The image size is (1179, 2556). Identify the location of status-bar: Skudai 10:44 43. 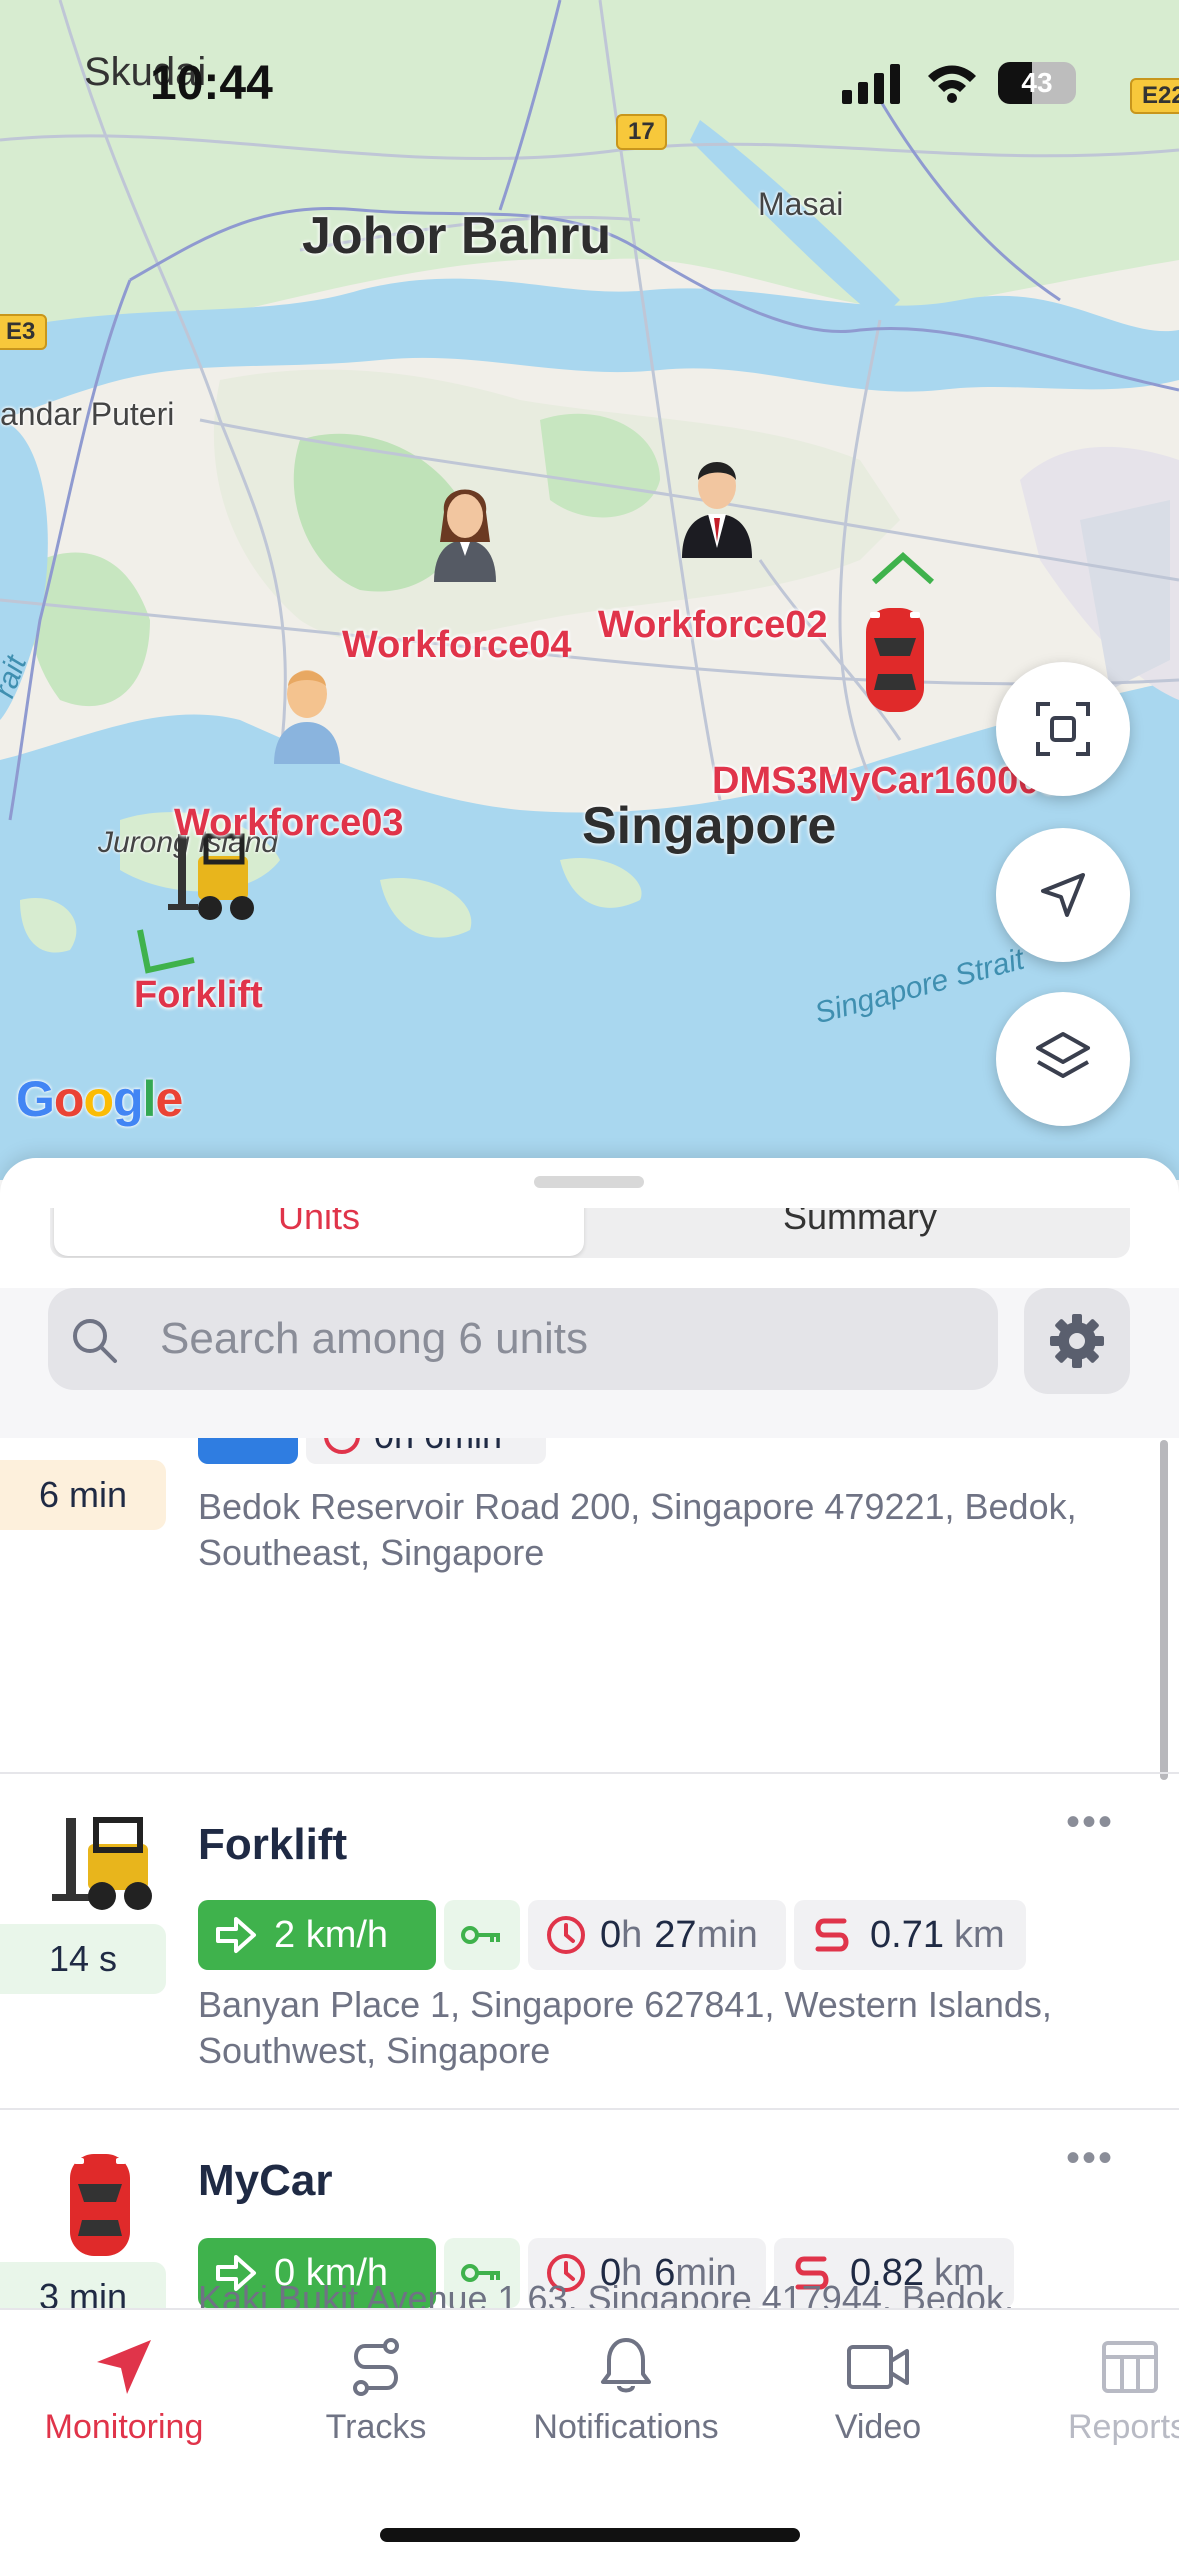
(589, 75).